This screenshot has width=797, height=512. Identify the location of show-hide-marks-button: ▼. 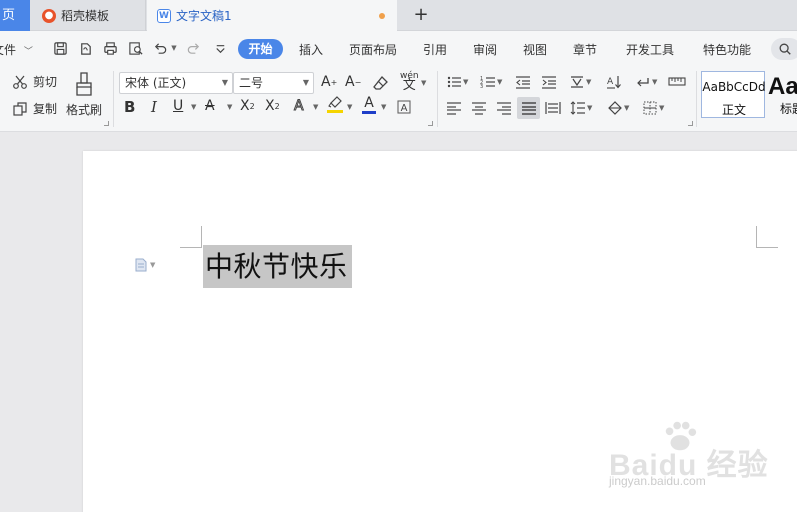
(646, 82).